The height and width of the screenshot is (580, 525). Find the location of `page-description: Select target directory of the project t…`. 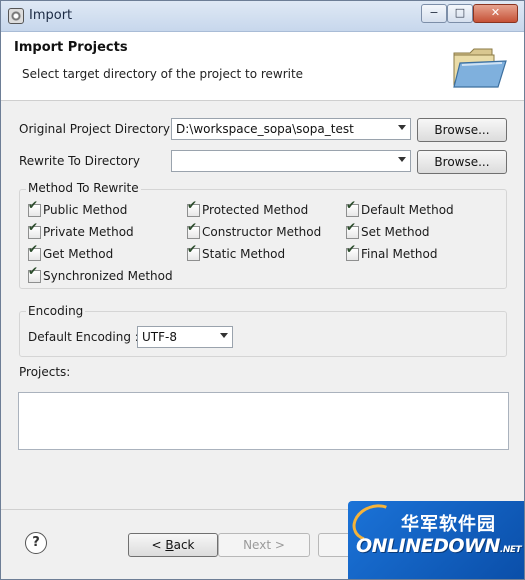

page-description: Select target directory of the project t… is located at coordinates (163, 74).